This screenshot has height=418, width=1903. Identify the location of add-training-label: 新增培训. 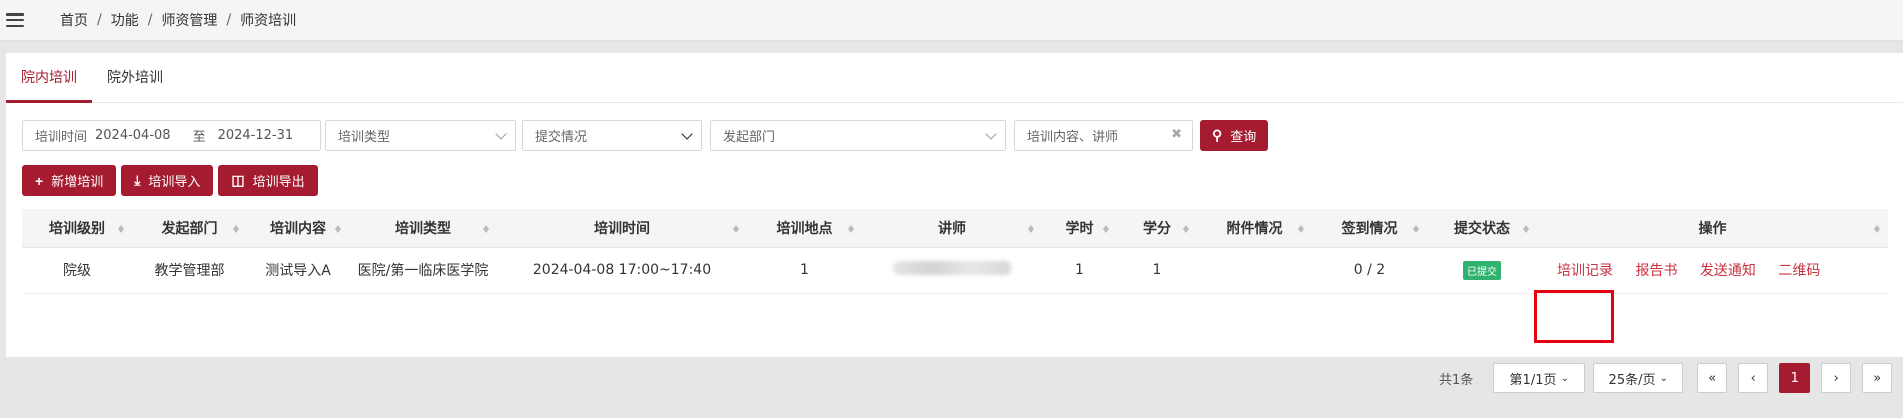
(77, 181).